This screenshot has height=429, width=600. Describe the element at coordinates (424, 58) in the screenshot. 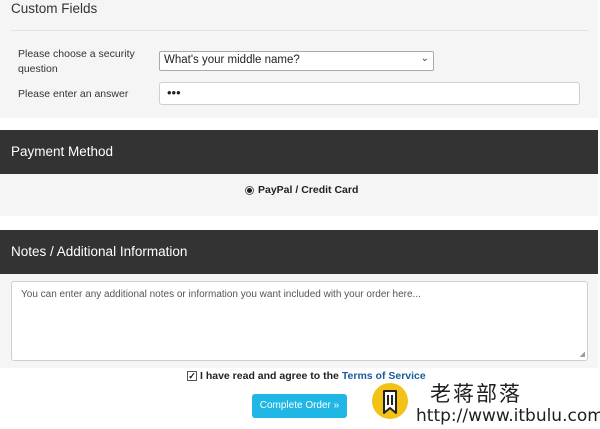

I see `chevron-down-icon: ⌄` at that location.